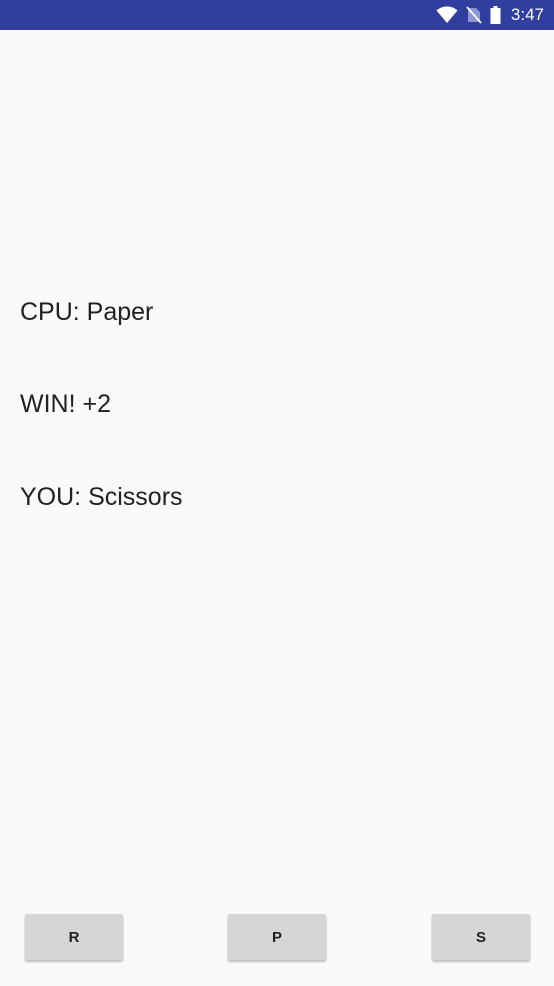 This screenshot has width=554, height=986. Describe the element at coordinates (87, 312) in the screenshot. I see `cpu-choice-text: CPU: Paper` at that location.